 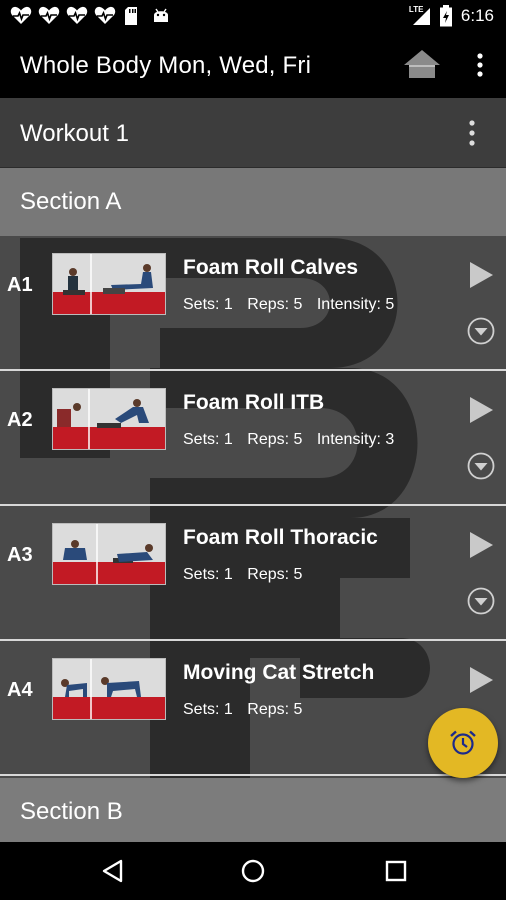 I want to click on sd-card-icon, so click(x=131, y=16).